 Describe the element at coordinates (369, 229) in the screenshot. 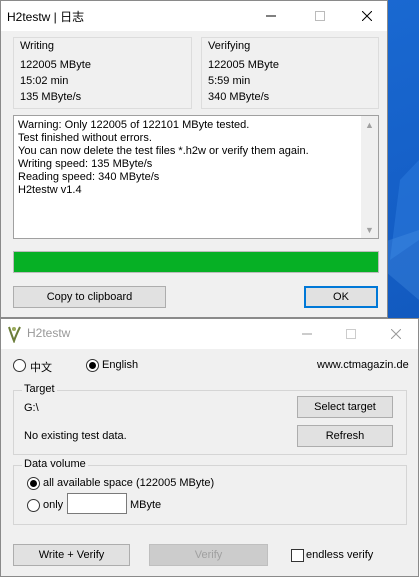

I see `scroll-down-icon: ▼` at that location.